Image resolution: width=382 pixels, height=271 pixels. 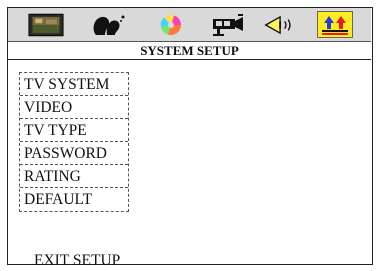 I want to click on page-title: SYSTEM SETUP, so click(x=189, y=51).